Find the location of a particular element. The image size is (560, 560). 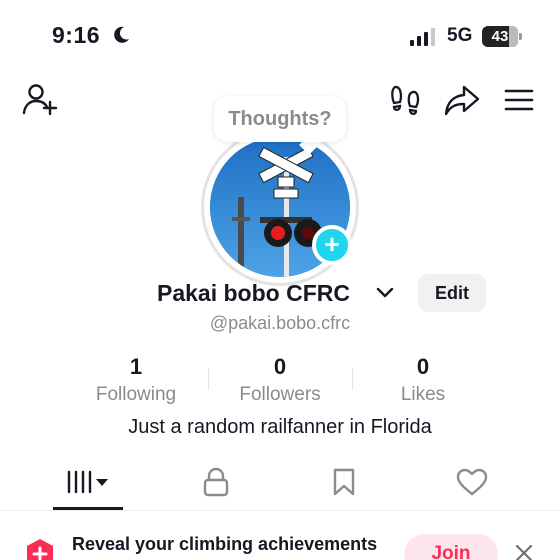

status-bar: 9:16 5G 43 is located at coordinates (280, 35).